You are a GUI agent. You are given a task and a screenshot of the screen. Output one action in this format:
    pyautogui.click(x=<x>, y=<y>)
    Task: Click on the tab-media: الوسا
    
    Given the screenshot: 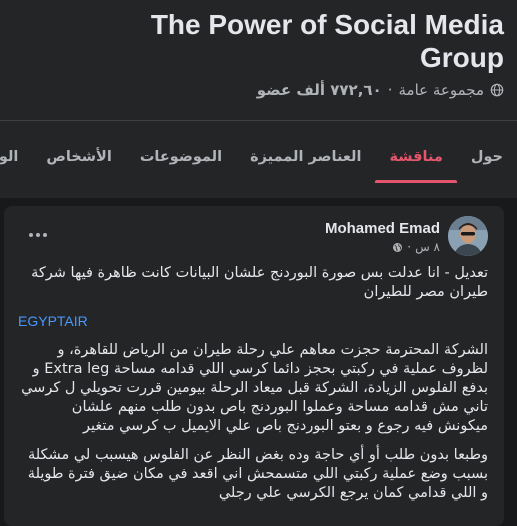 What is the action you would take?
    pyautogui.click(x=16, y=157)
    